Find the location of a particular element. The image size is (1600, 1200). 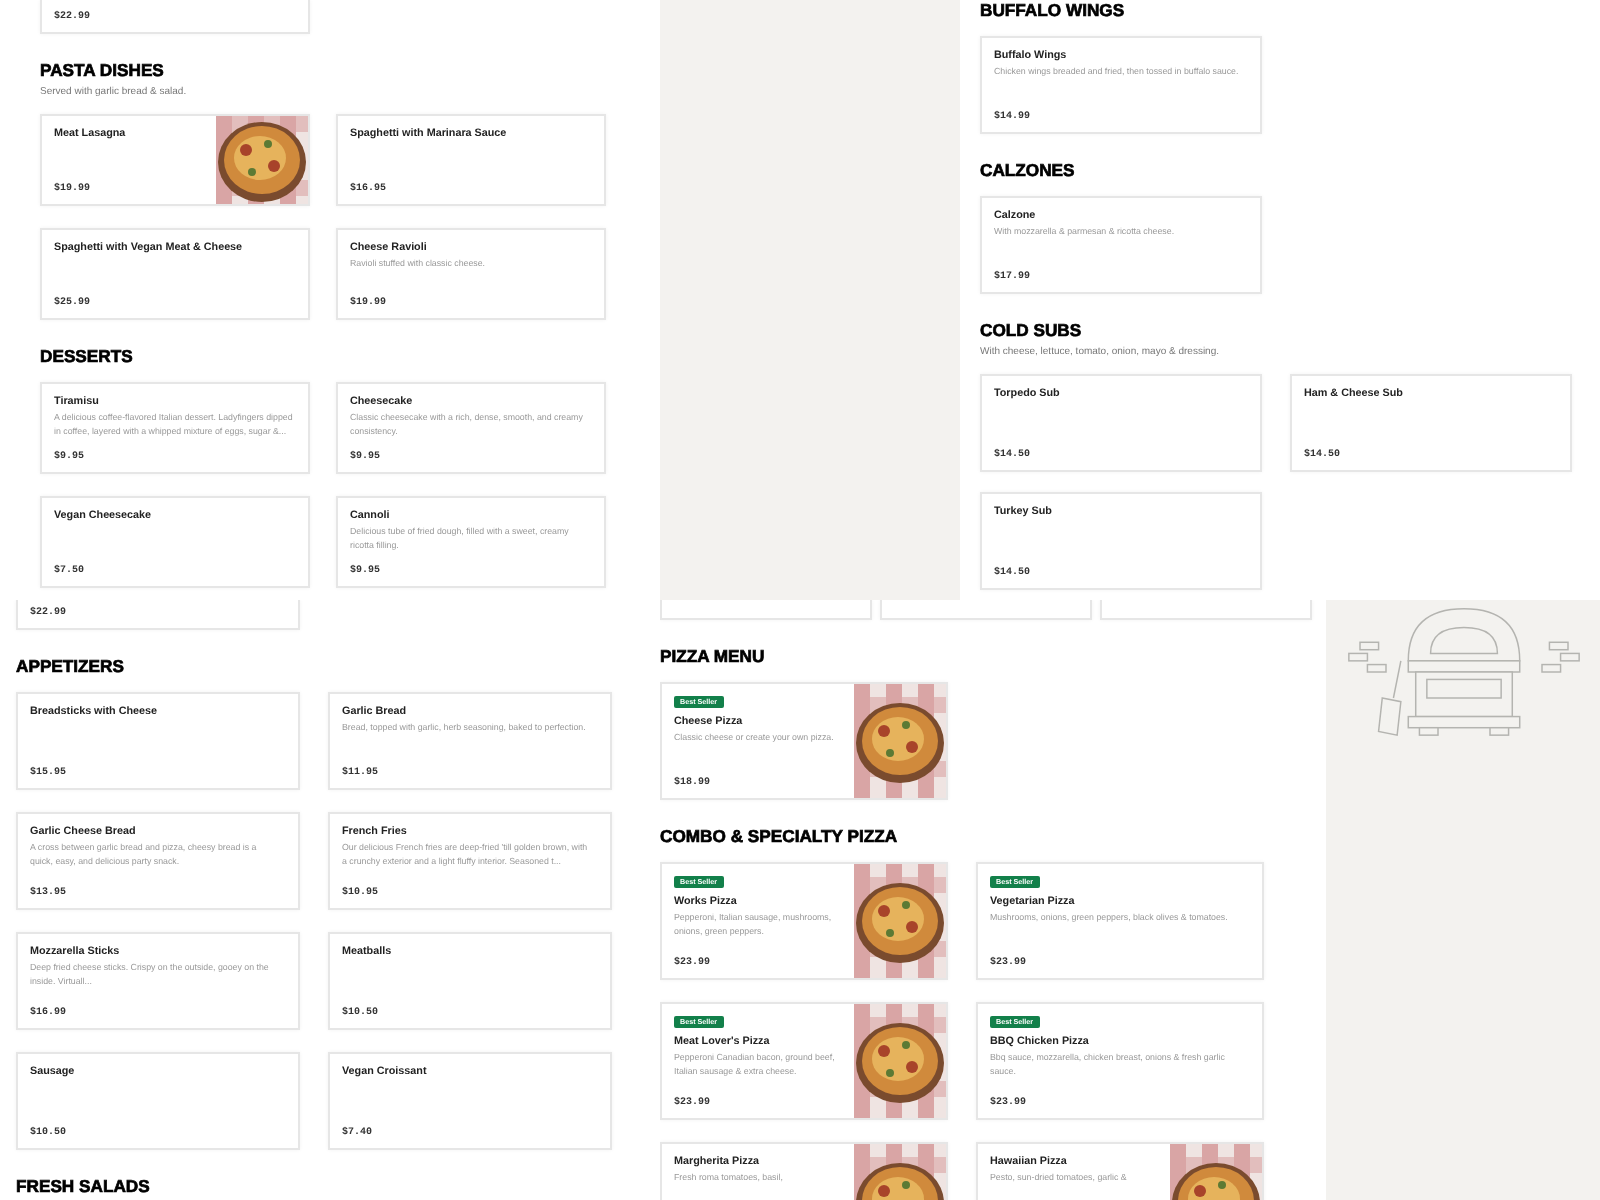

section-heading: PIZZA MENU is located at coordinates (713, 656).